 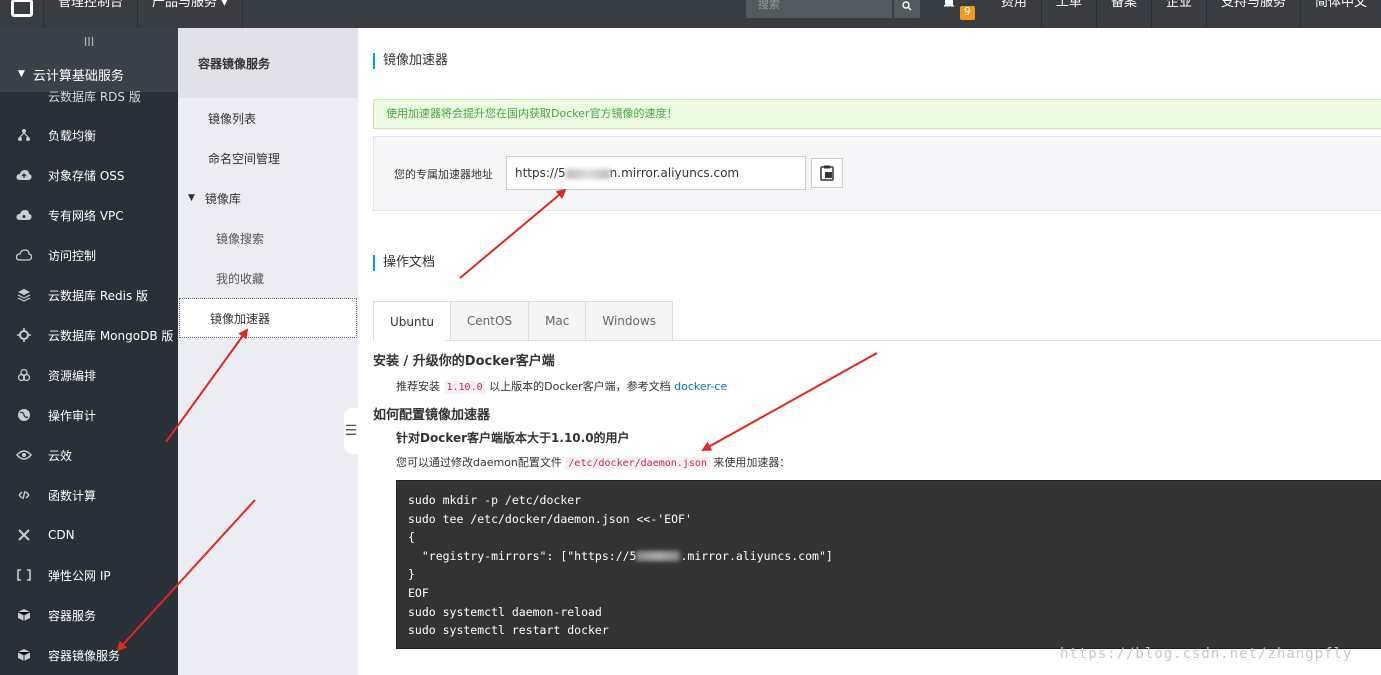 I want to click on code-line: EOF, so click(x=418, y=592).